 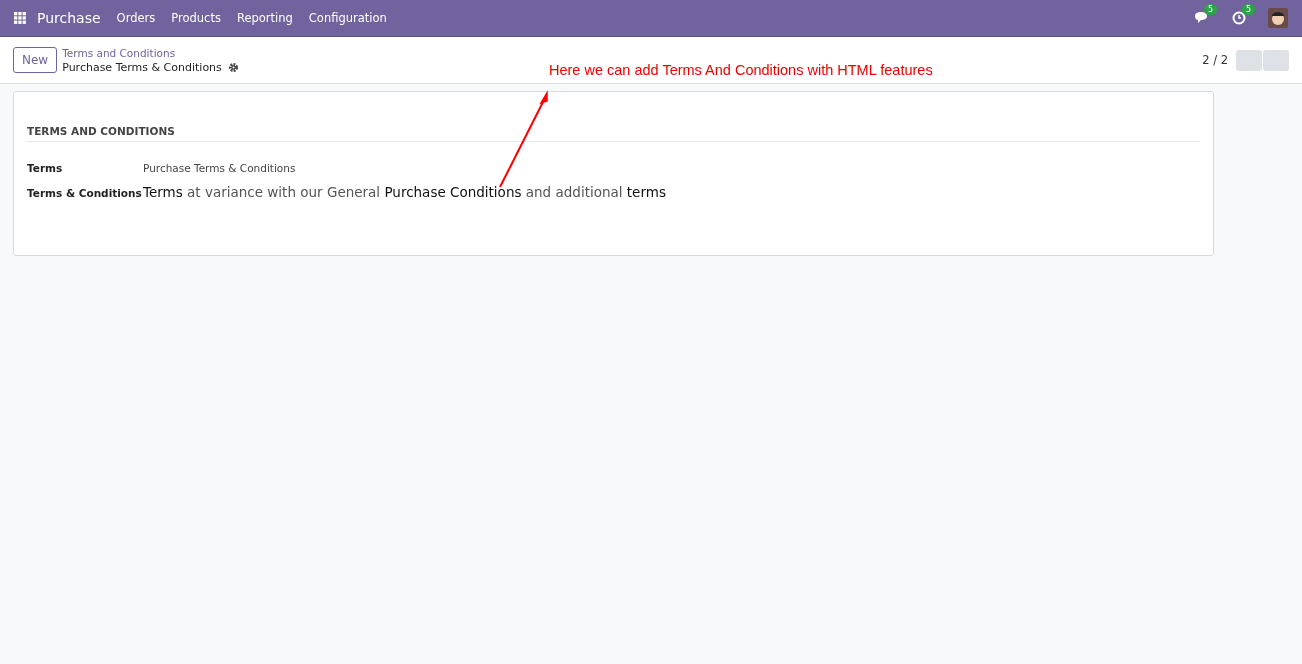 What do you see at coordinates (101, 131) in the screenshot?
I see `section-title: TERMS AND CONDITIONS` at bounding box center [101, 131].